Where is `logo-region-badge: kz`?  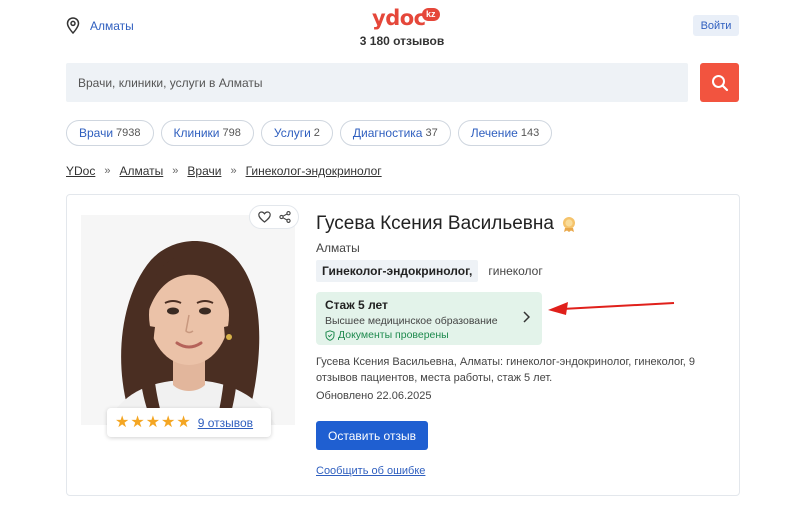 logo-region-badge: kz is located at coordinates (431, 14).